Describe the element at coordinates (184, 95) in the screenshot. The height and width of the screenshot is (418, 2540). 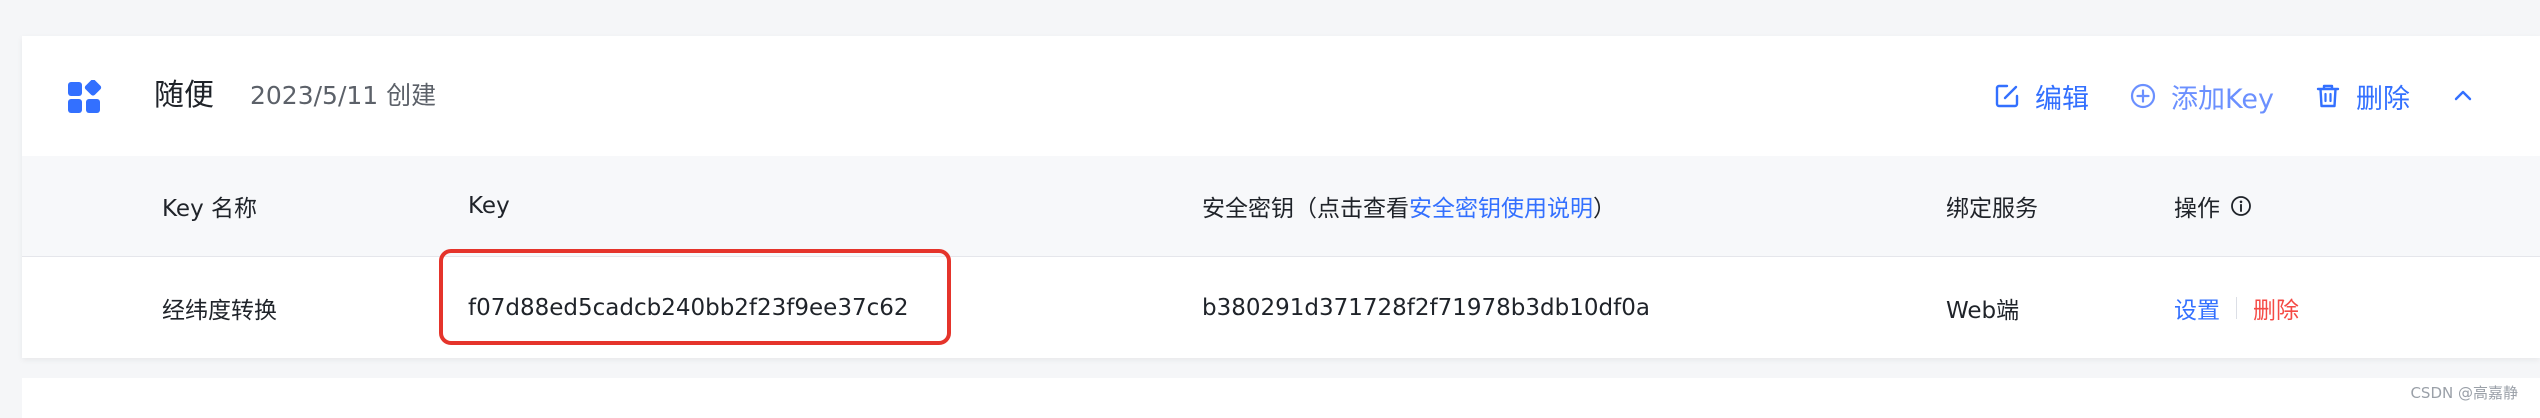
I see `app-name: 随便` at that location.